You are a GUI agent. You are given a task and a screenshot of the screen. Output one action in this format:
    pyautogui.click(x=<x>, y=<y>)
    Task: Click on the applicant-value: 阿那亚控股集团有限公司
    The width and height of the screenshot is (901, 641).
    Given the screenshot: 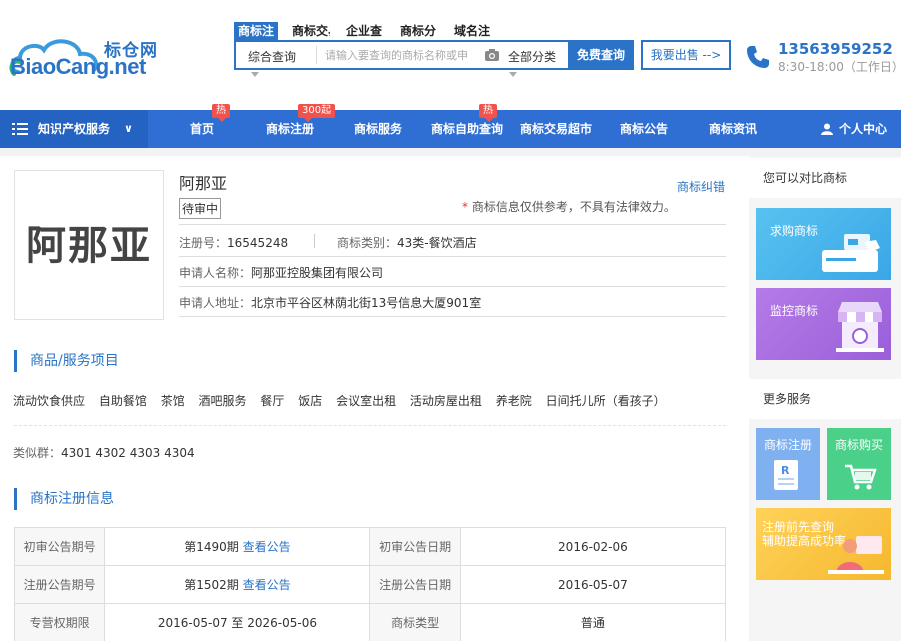 What is the action you would take?
    pyautogui.click(x=317, y=273)
    